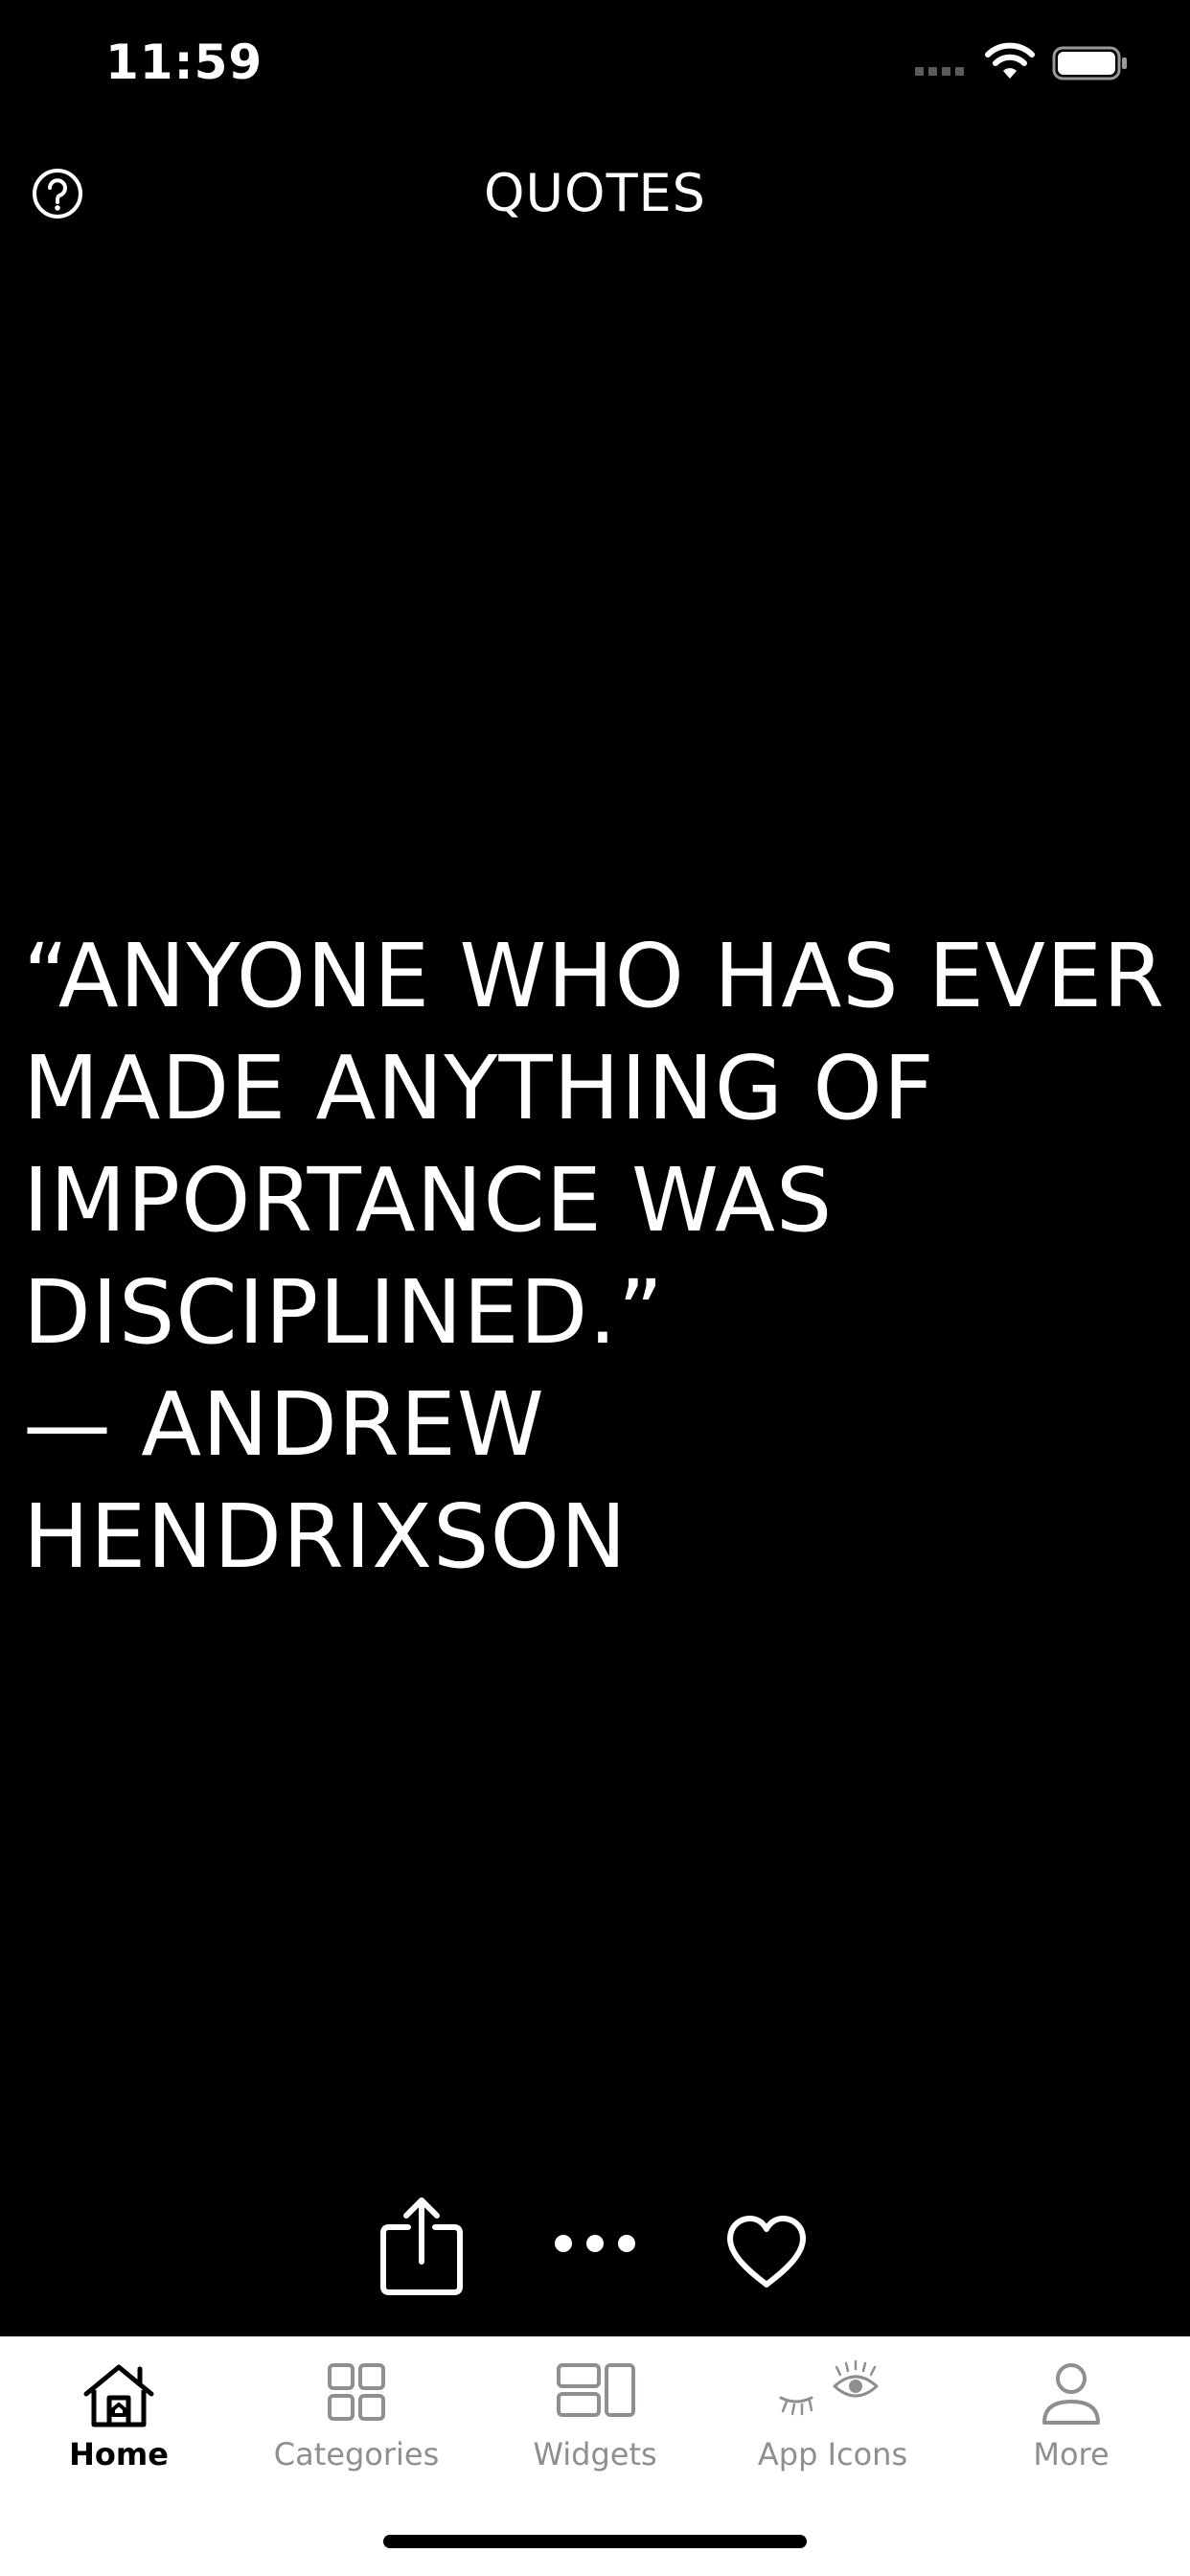 Image resolution: width=1190 pixels, height=2576 pixels. What do you see at coordinates (595, 2541) in the screenshot?
I see `home-indicator` at bounding box center [595, 2541].